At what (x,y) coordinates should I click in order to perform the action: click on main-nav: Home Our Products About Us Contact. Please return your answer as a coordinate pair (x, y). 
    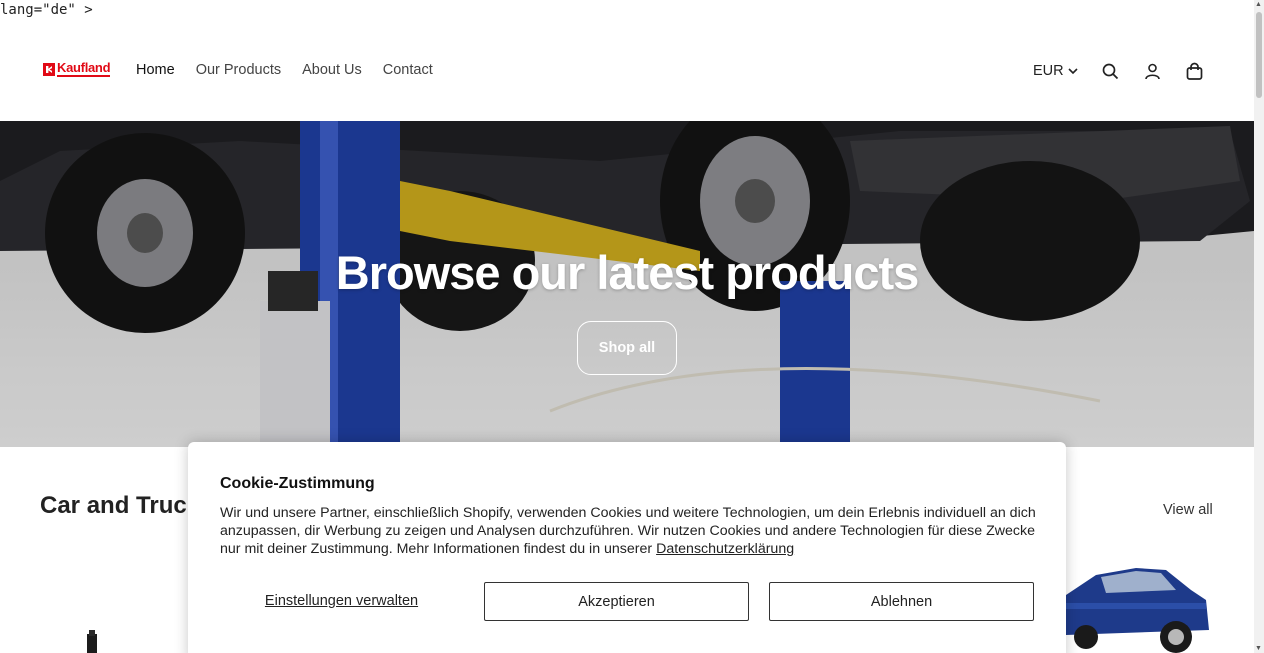
    Looking at the image, I should click on (284, 70).